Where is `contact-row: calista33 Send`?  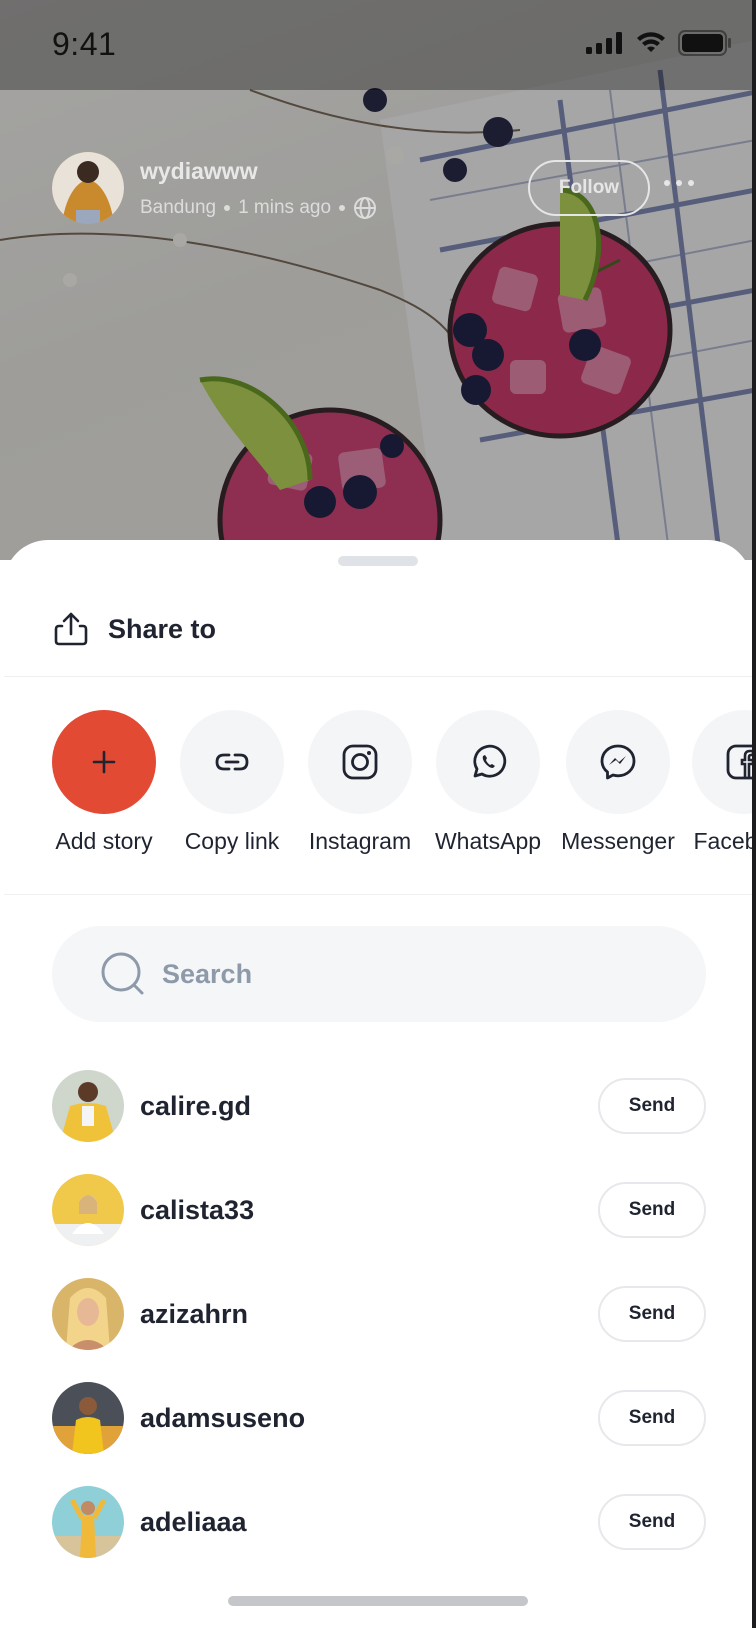
contact-row: calista33 Send is located at coordinates (379, 1210).